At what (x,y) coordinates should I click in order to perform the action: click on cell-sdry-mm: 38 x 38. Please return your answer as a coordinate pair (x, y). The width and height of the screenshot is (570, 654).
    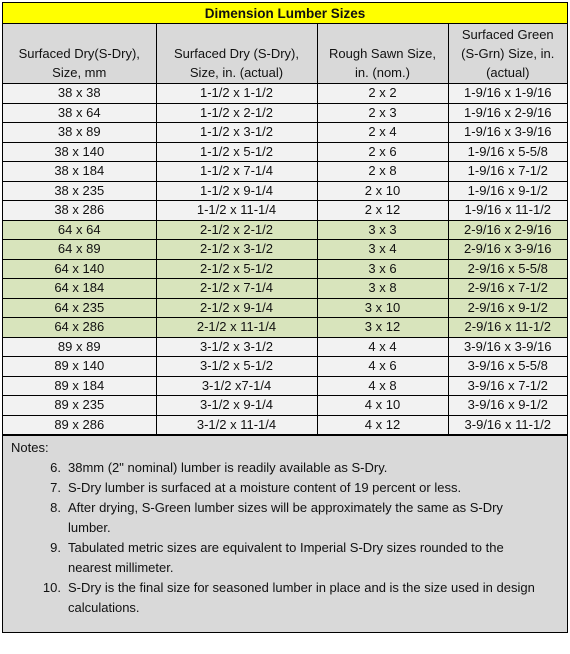
    Looking at the image, I should click on (80, 93).